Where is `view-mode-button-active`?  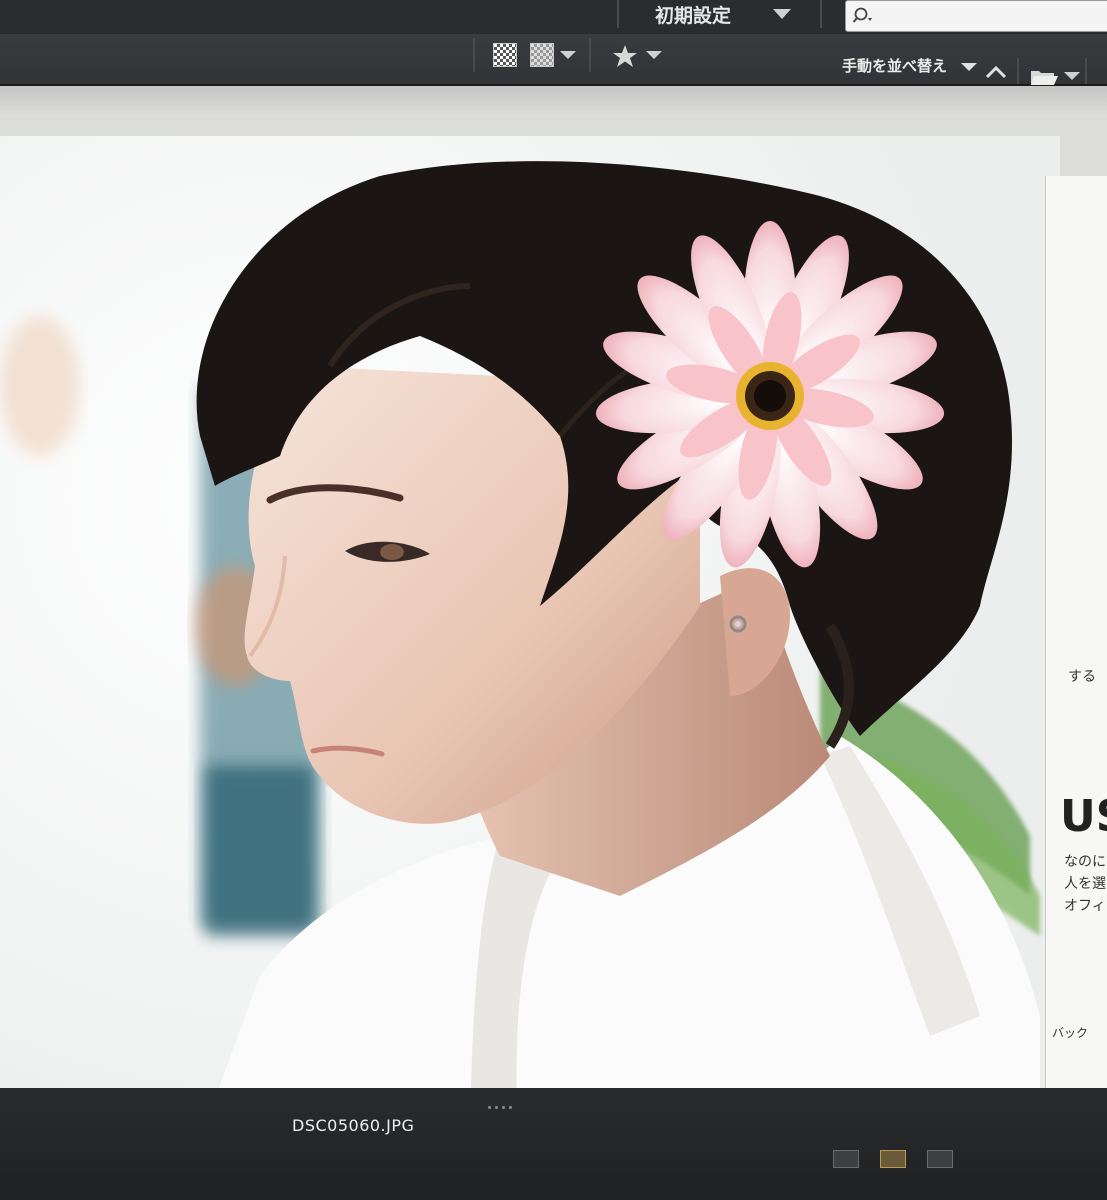 view-mode-button-active is located at coordinates (893, 1159).